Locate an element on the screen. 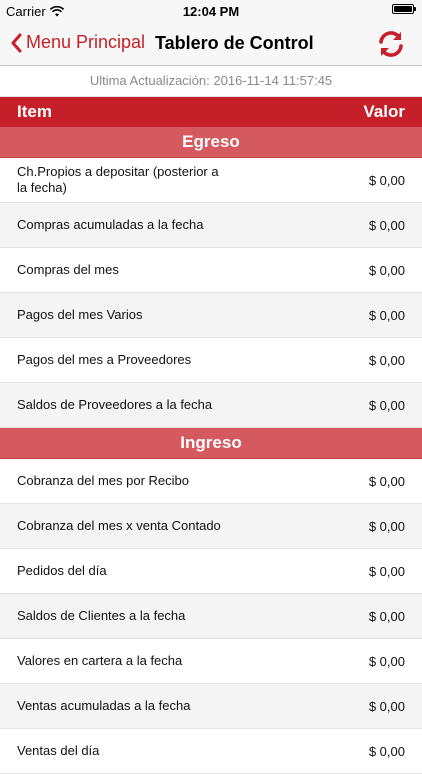 The image size is (422, 774). table-row: Pedidos del día $ 0,00 is located at coordinates (211, 571).